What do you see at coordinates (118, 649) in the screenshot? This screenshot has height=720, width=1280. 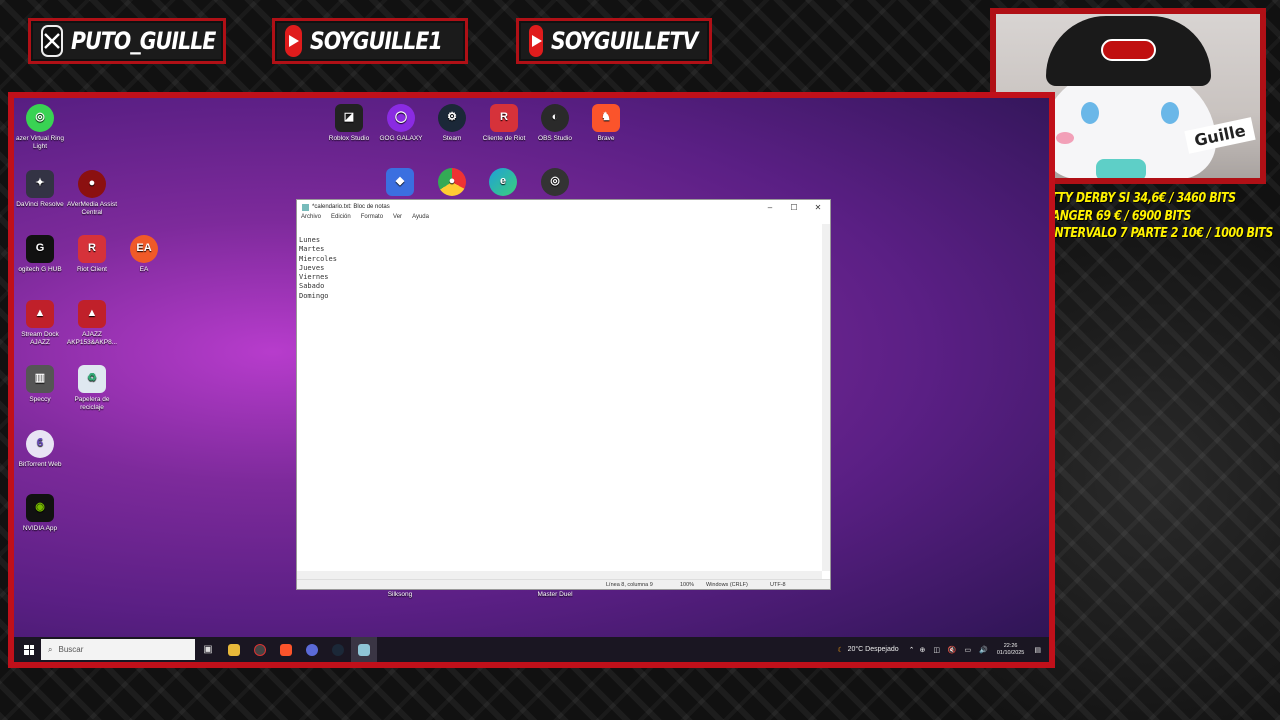 I see `taskbar-search: ⌕ Buscar` at bounding box center [118, 649].